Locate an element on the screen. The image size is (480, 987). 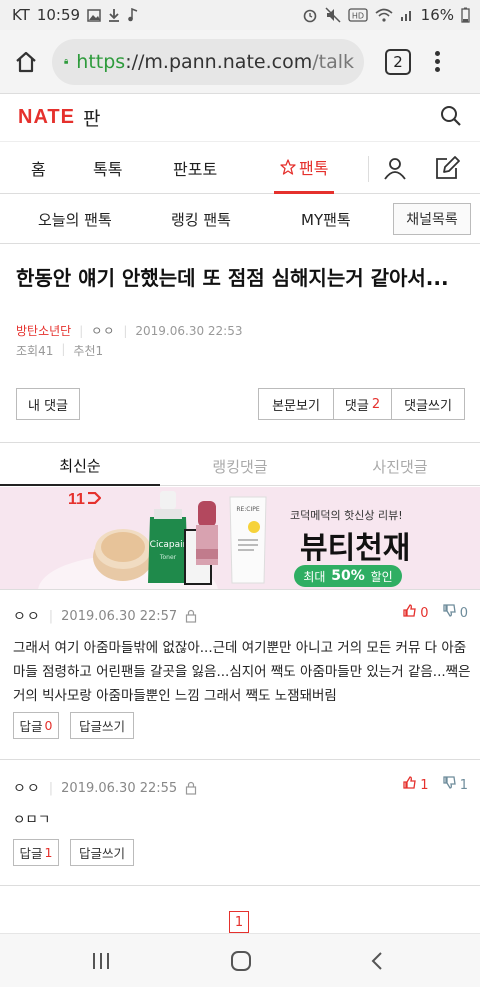
edit-icon is located at coordinates (448, 167).